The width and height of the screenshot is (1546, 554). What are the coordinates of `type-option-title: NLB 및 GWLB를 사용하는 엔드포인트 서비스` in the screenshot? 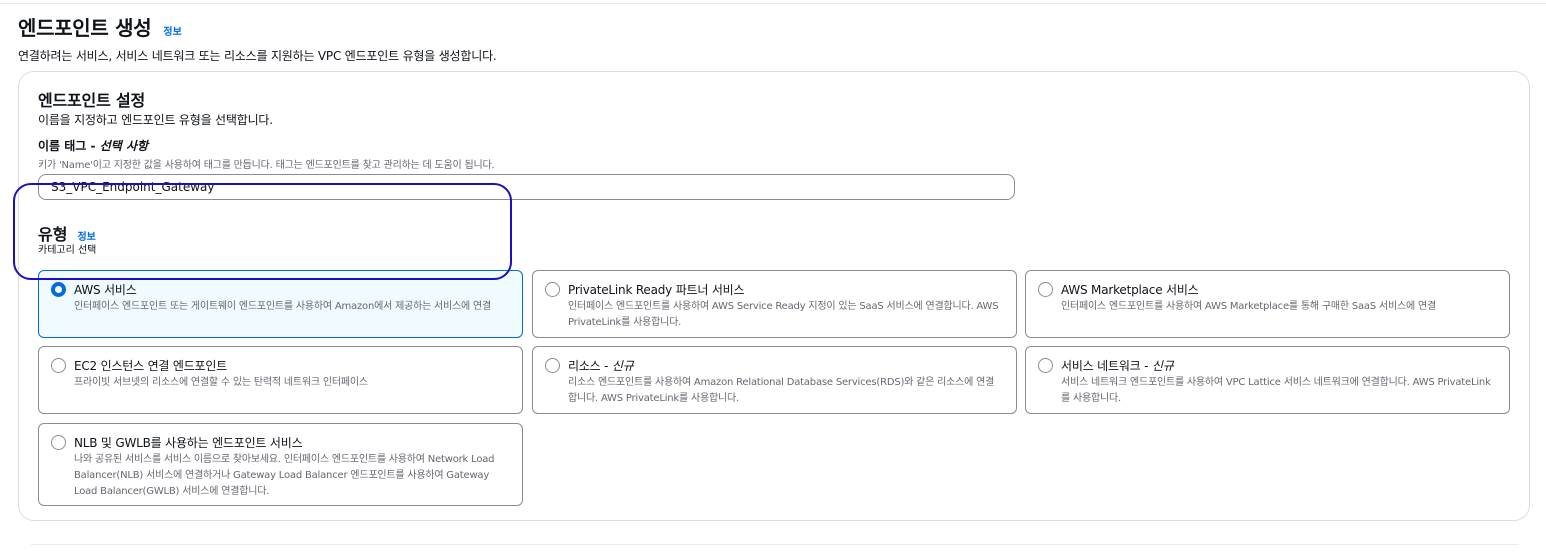 It's located at (188, 442).